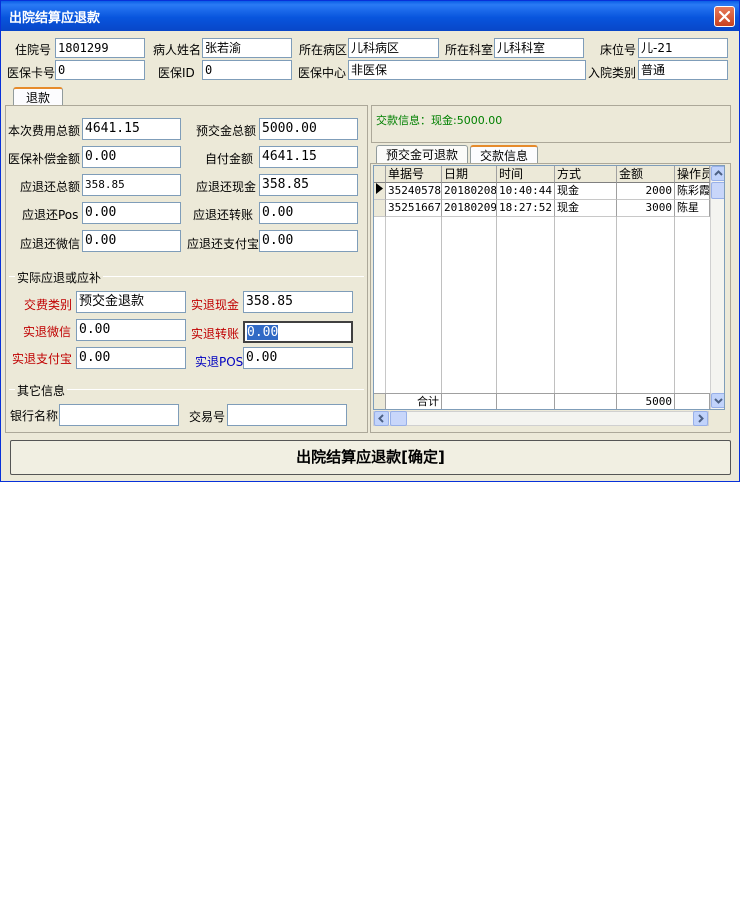  I want to click on refund-alipay-field: 0.00, so click(308, 241).